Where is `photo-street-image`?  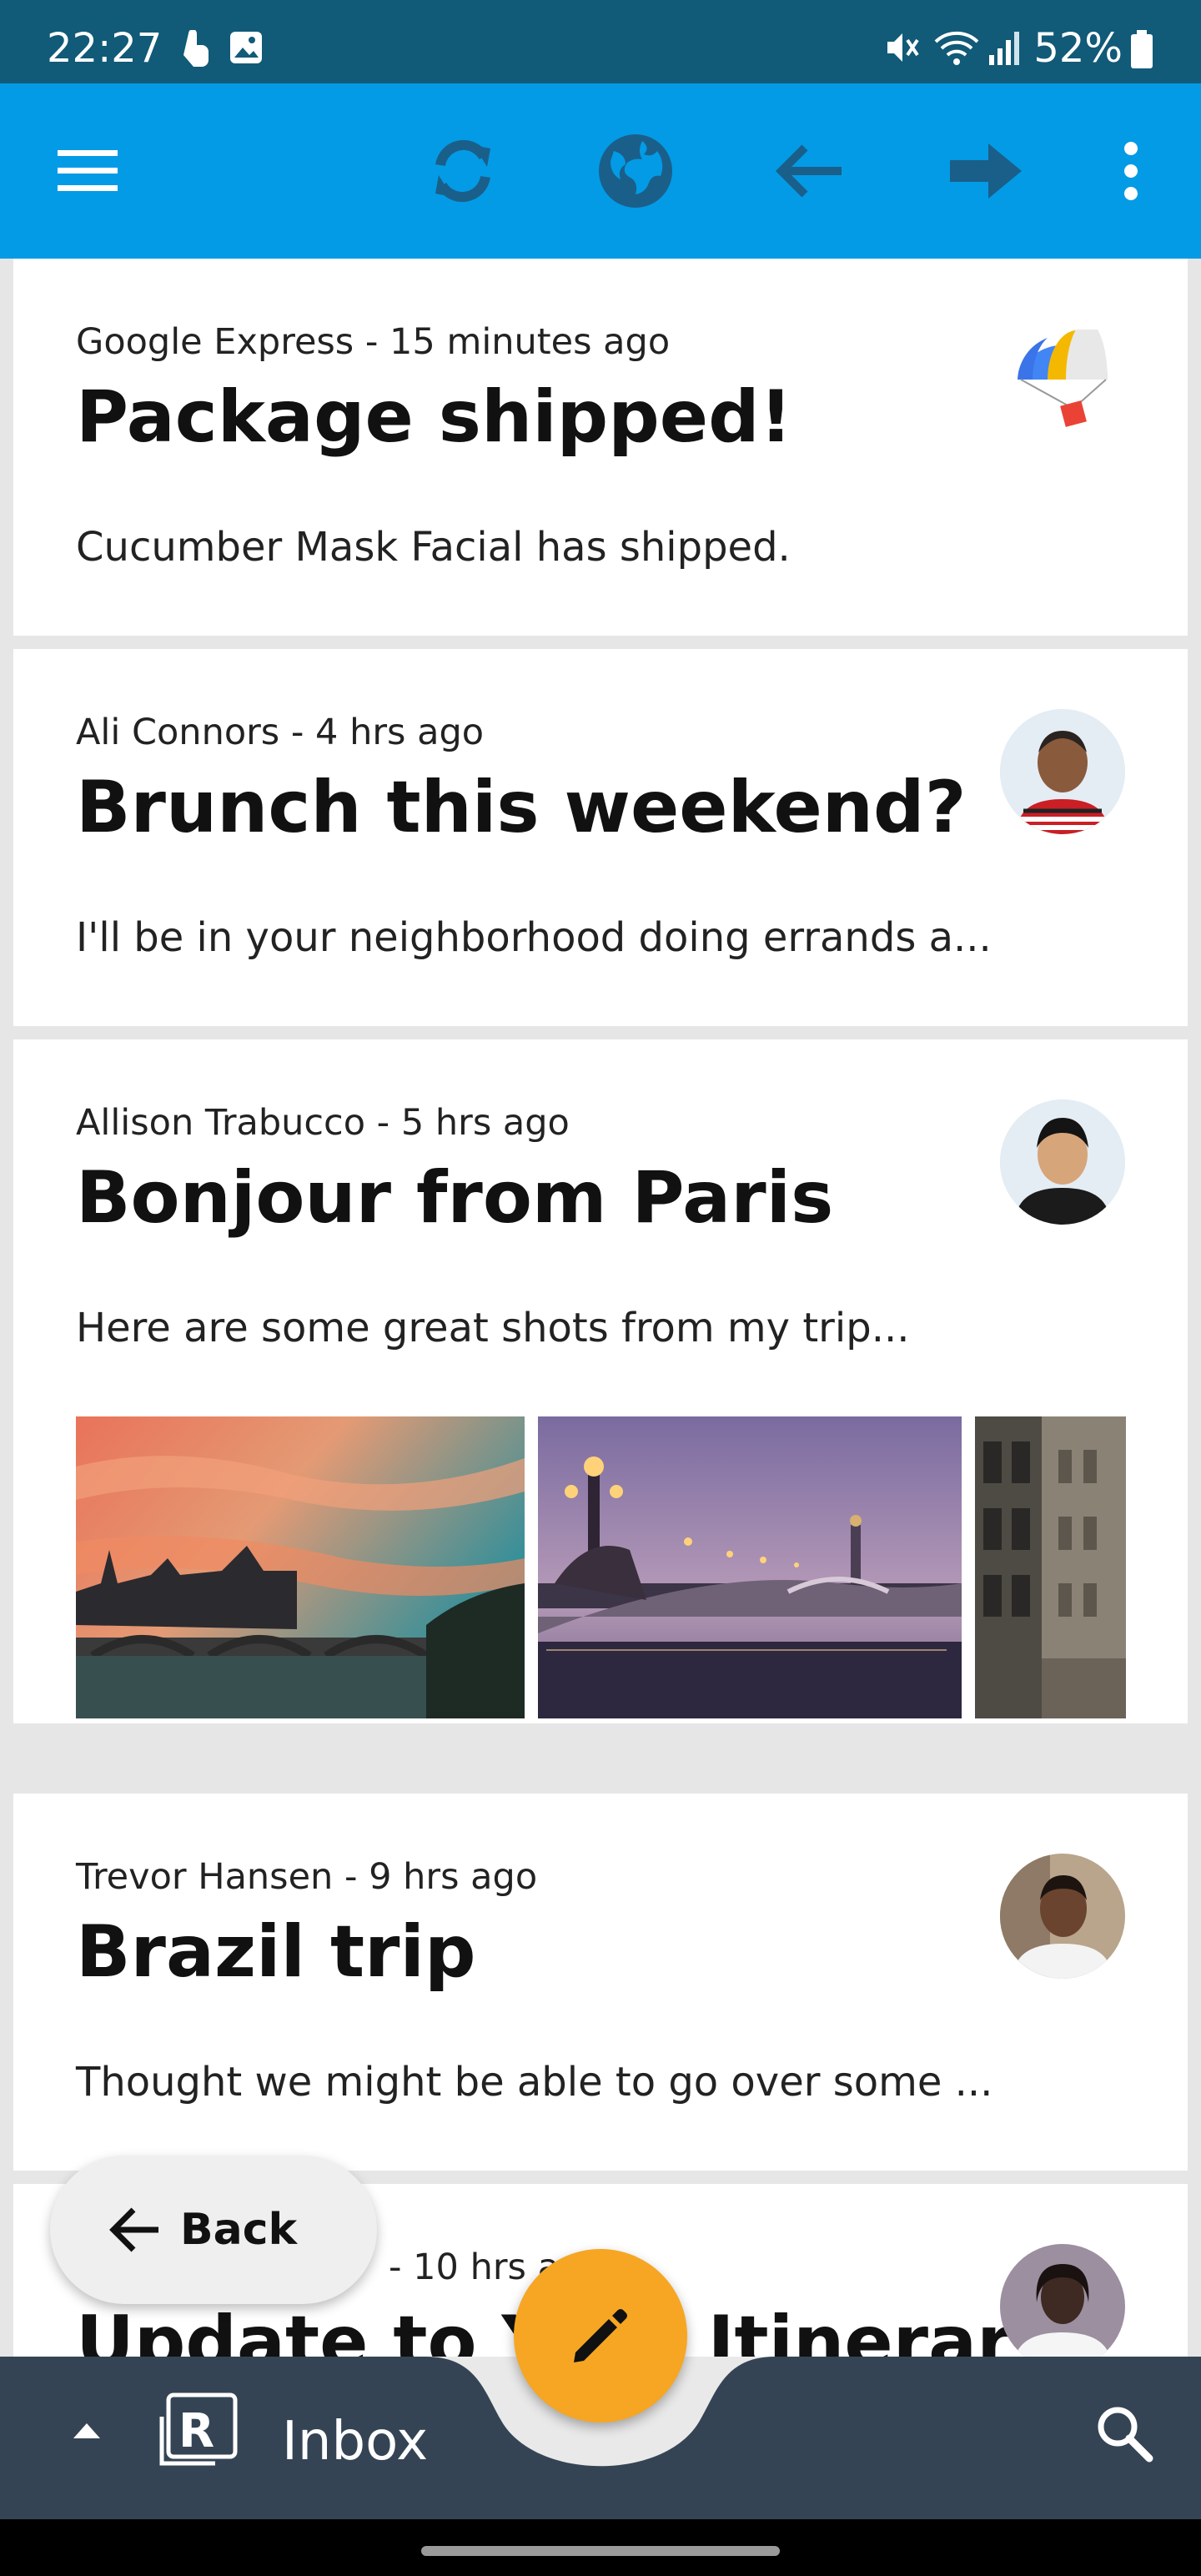 photo-street-image is located at coordinates (1050, 1567).